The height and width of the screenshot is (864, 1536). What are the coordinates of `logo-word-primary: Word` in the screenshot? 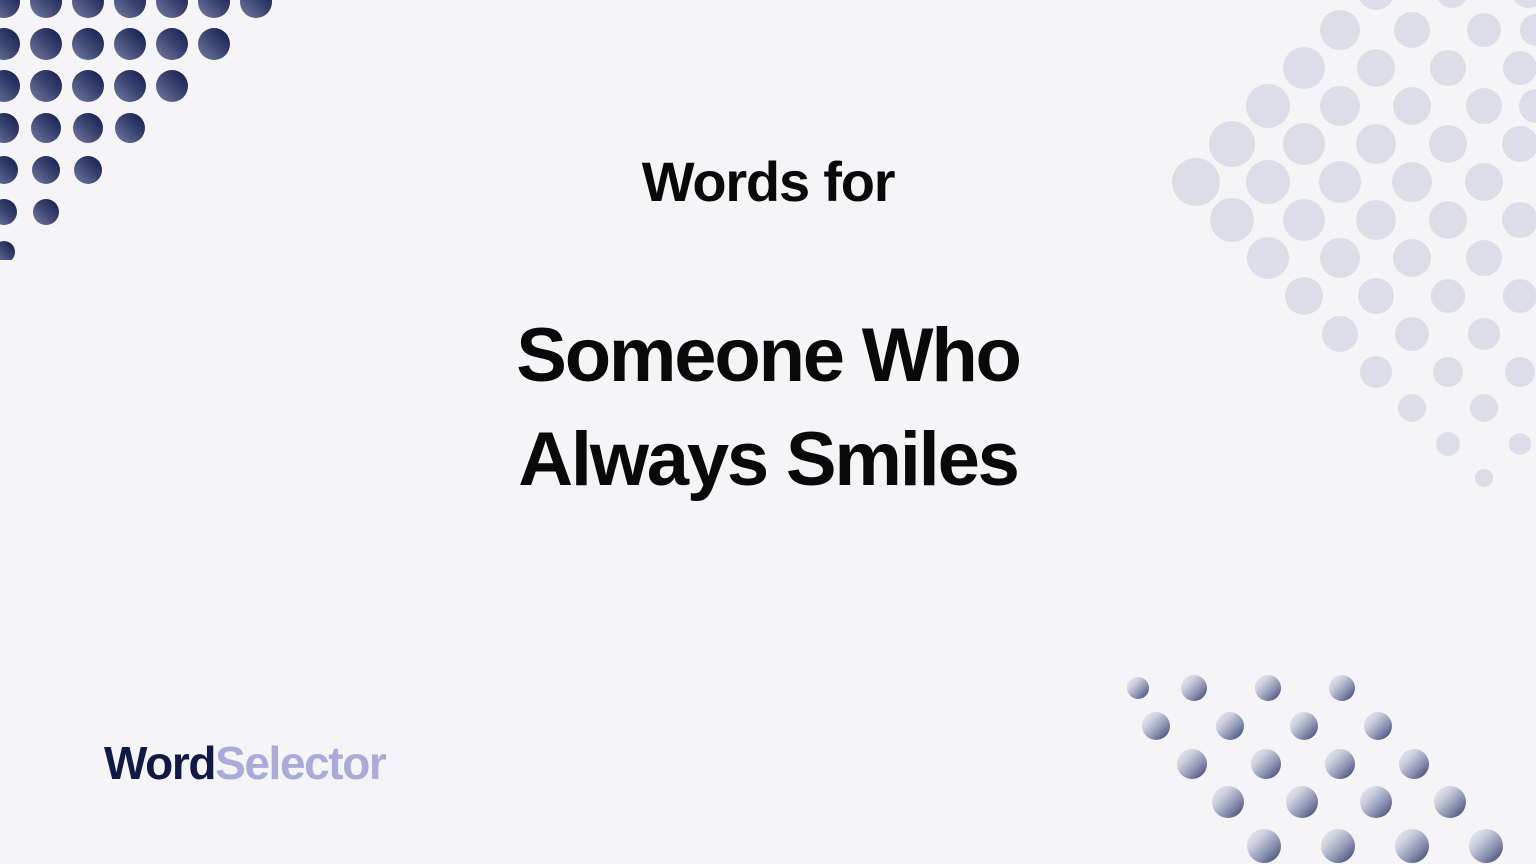 It's located at (160, 763).